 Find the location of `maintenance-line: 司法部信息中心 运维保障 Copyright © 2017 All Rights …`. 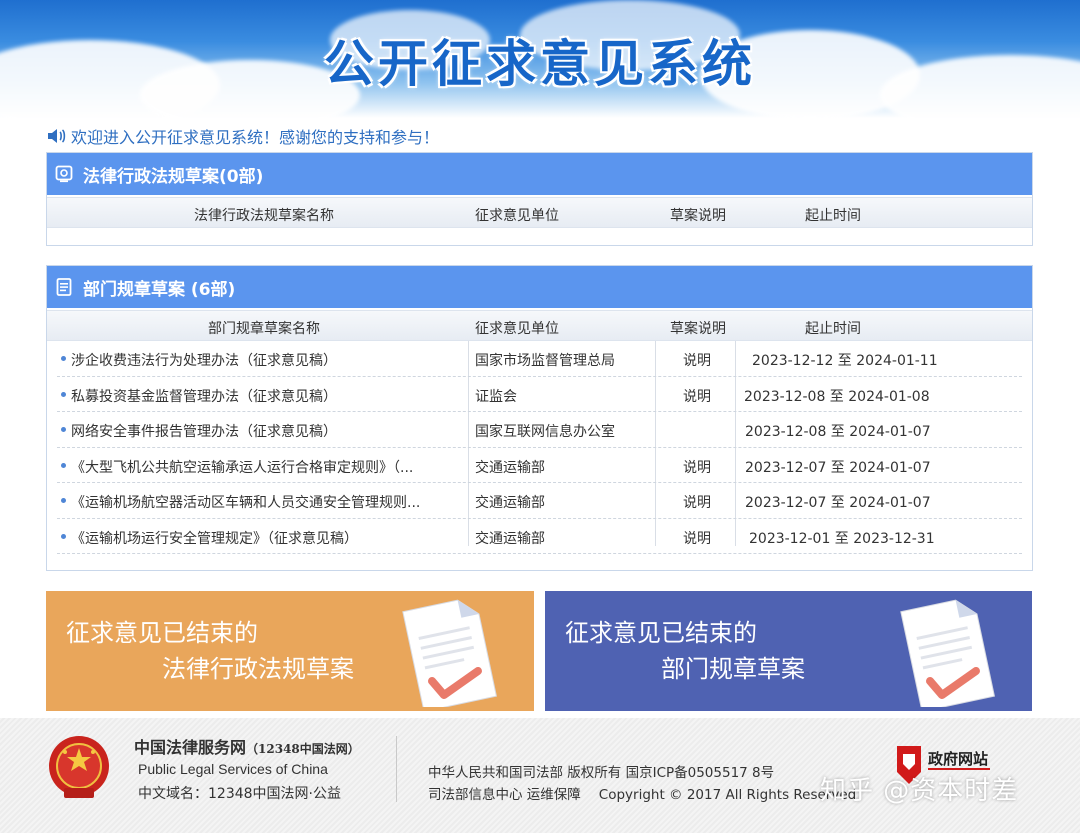

maintenance-line: 司法部信息中心 运维保障 Copyright © 2017 All Rights … is located at coordinates (642, 793).